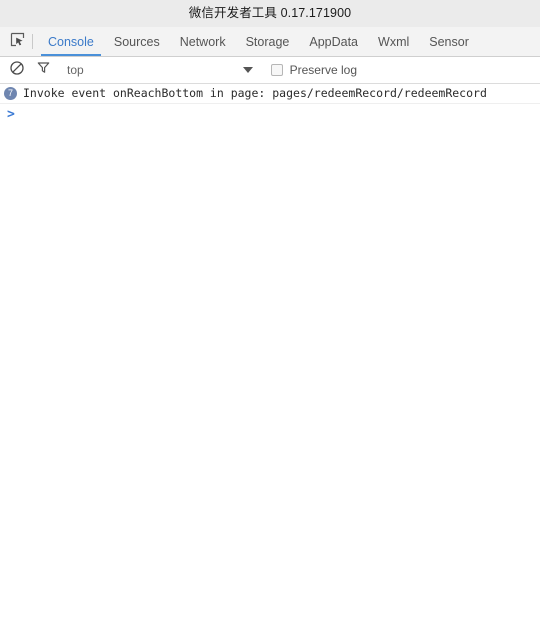 The width and height of the screenshot is (540, 634). I want to click on tab-console-label: Console, so click(71, 41).